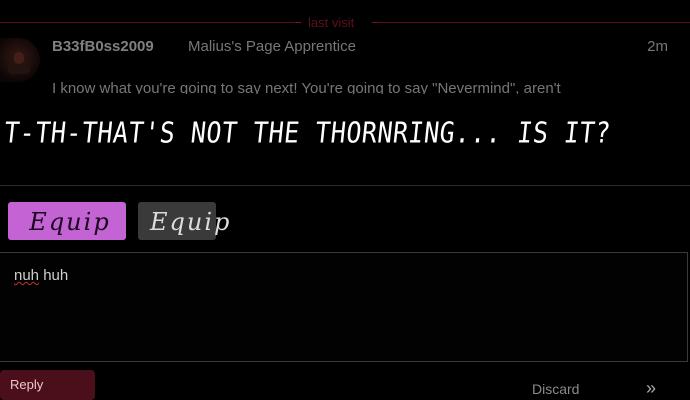 Image resolution: width=690 pixels, height=400 pixels. What do you see at coordinates (54, 275) in the screenshot?
I see `composer-word: huh` at bounding box center [54, 275].